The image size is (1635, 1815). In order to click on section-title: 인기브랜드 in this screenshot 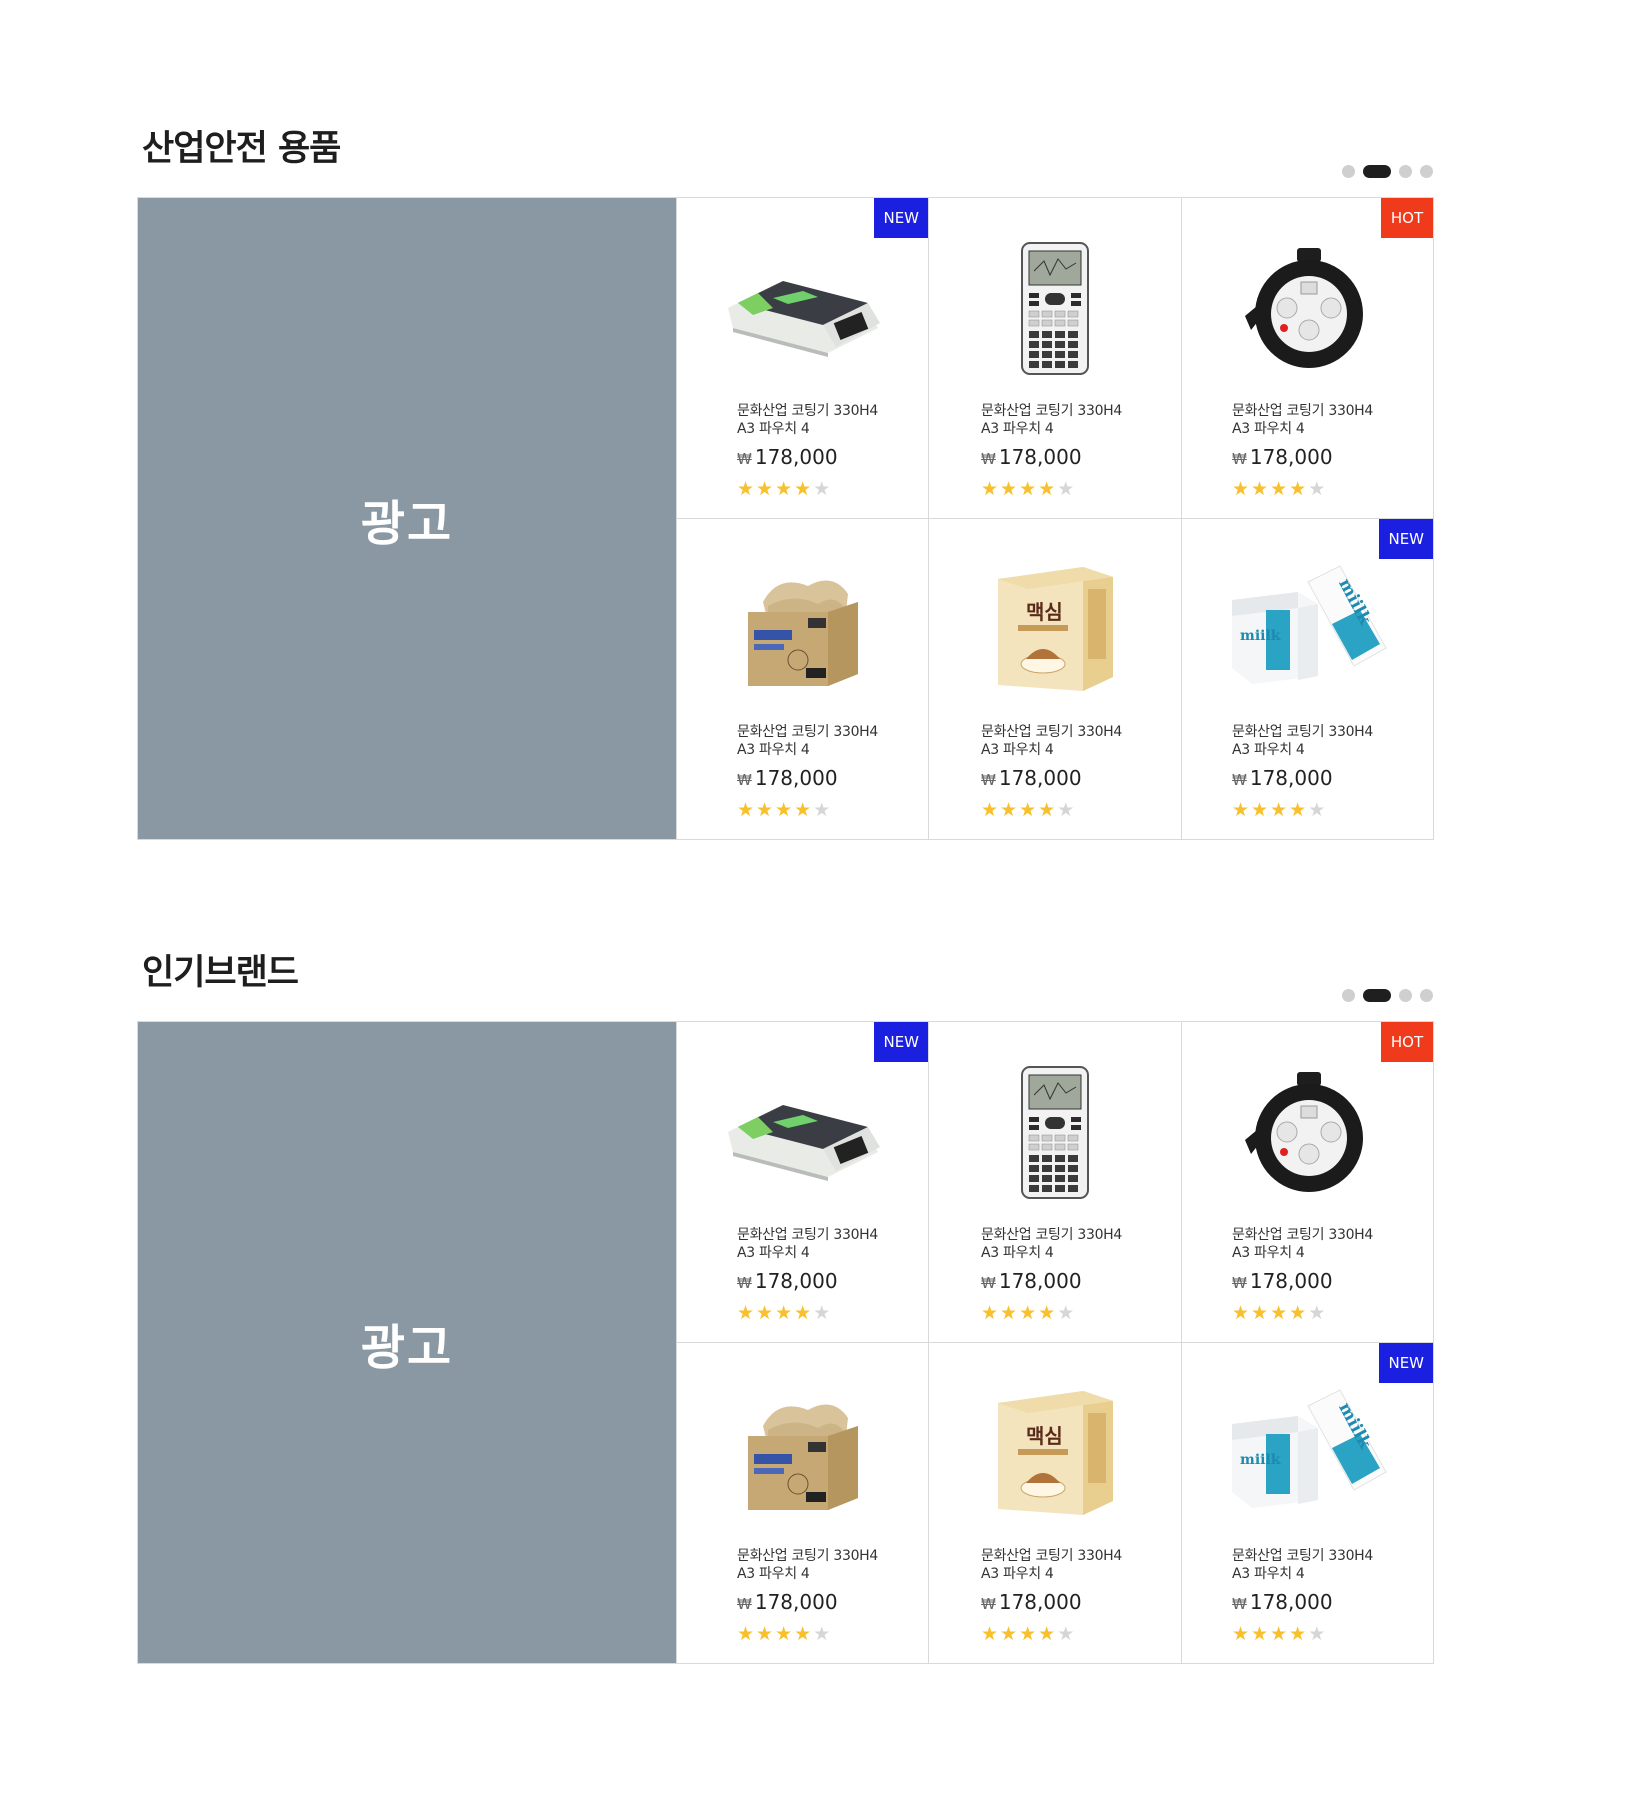, I will do `click(220, 973)`.